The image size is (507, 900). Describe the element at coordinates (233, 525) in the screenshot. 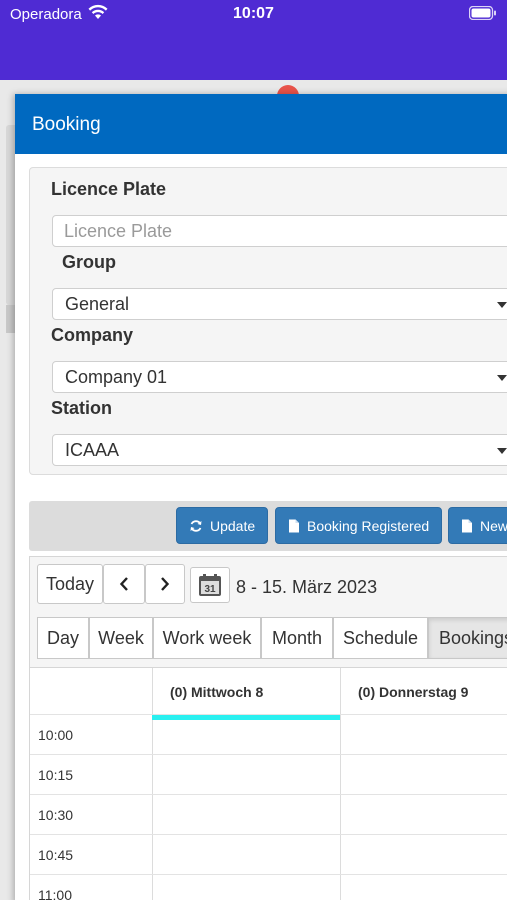

I see `update-label: Update` at that location.